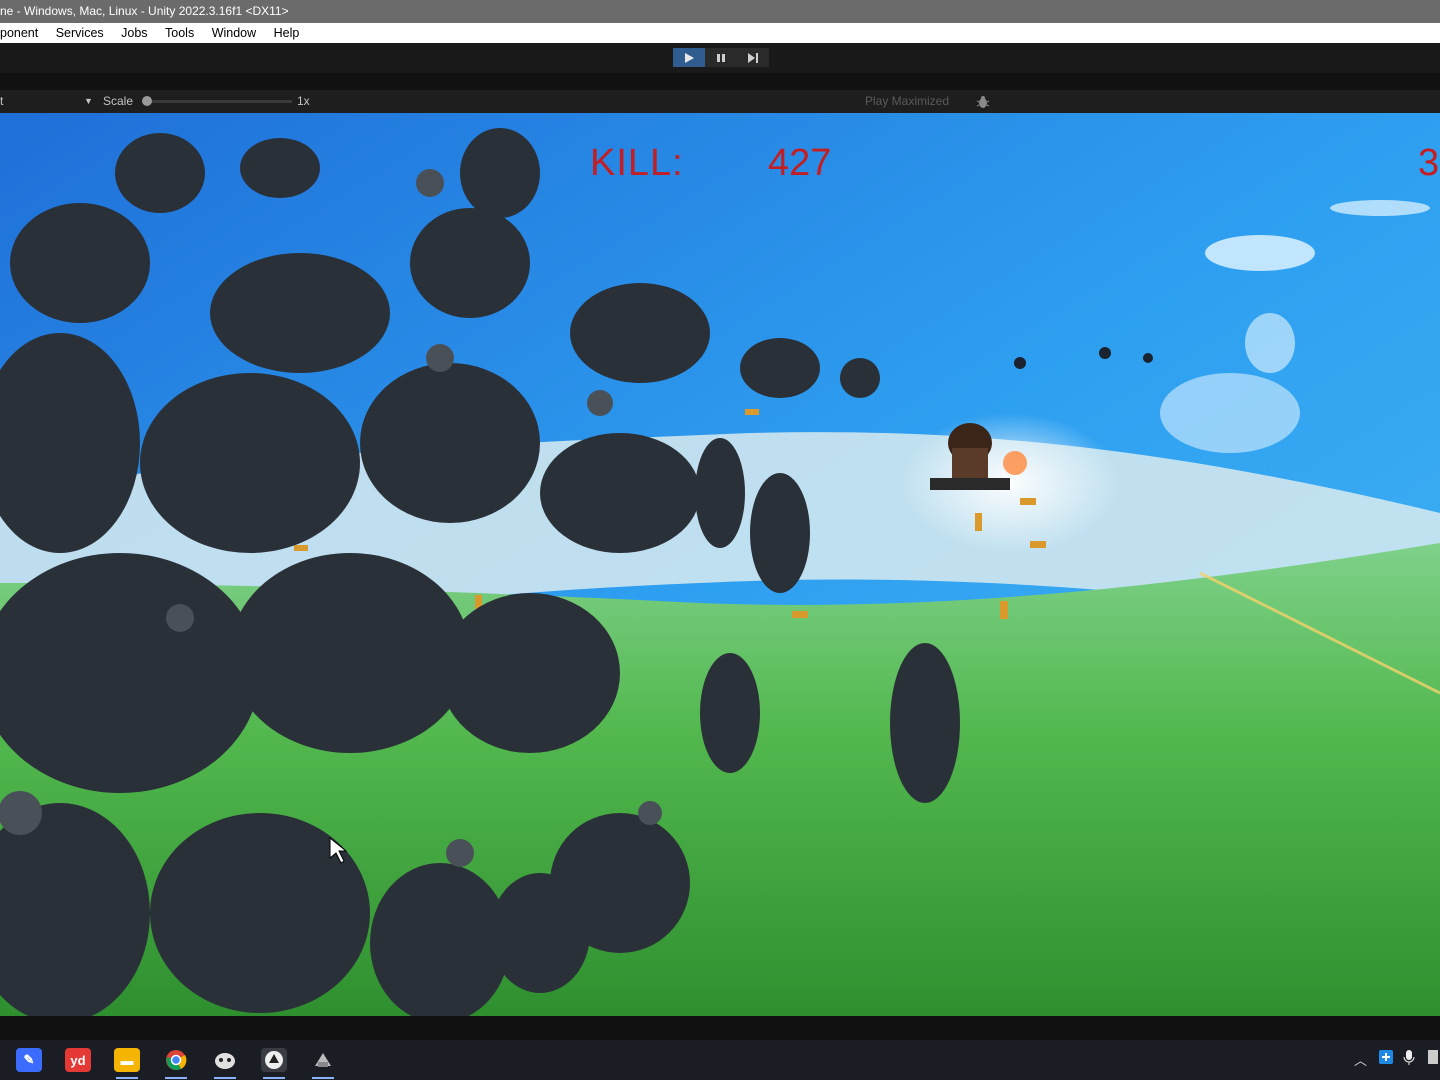 Image resolution: width=1440 pixels, height=1080 pixels. I want to click on display-label: t, so click(2, 101).